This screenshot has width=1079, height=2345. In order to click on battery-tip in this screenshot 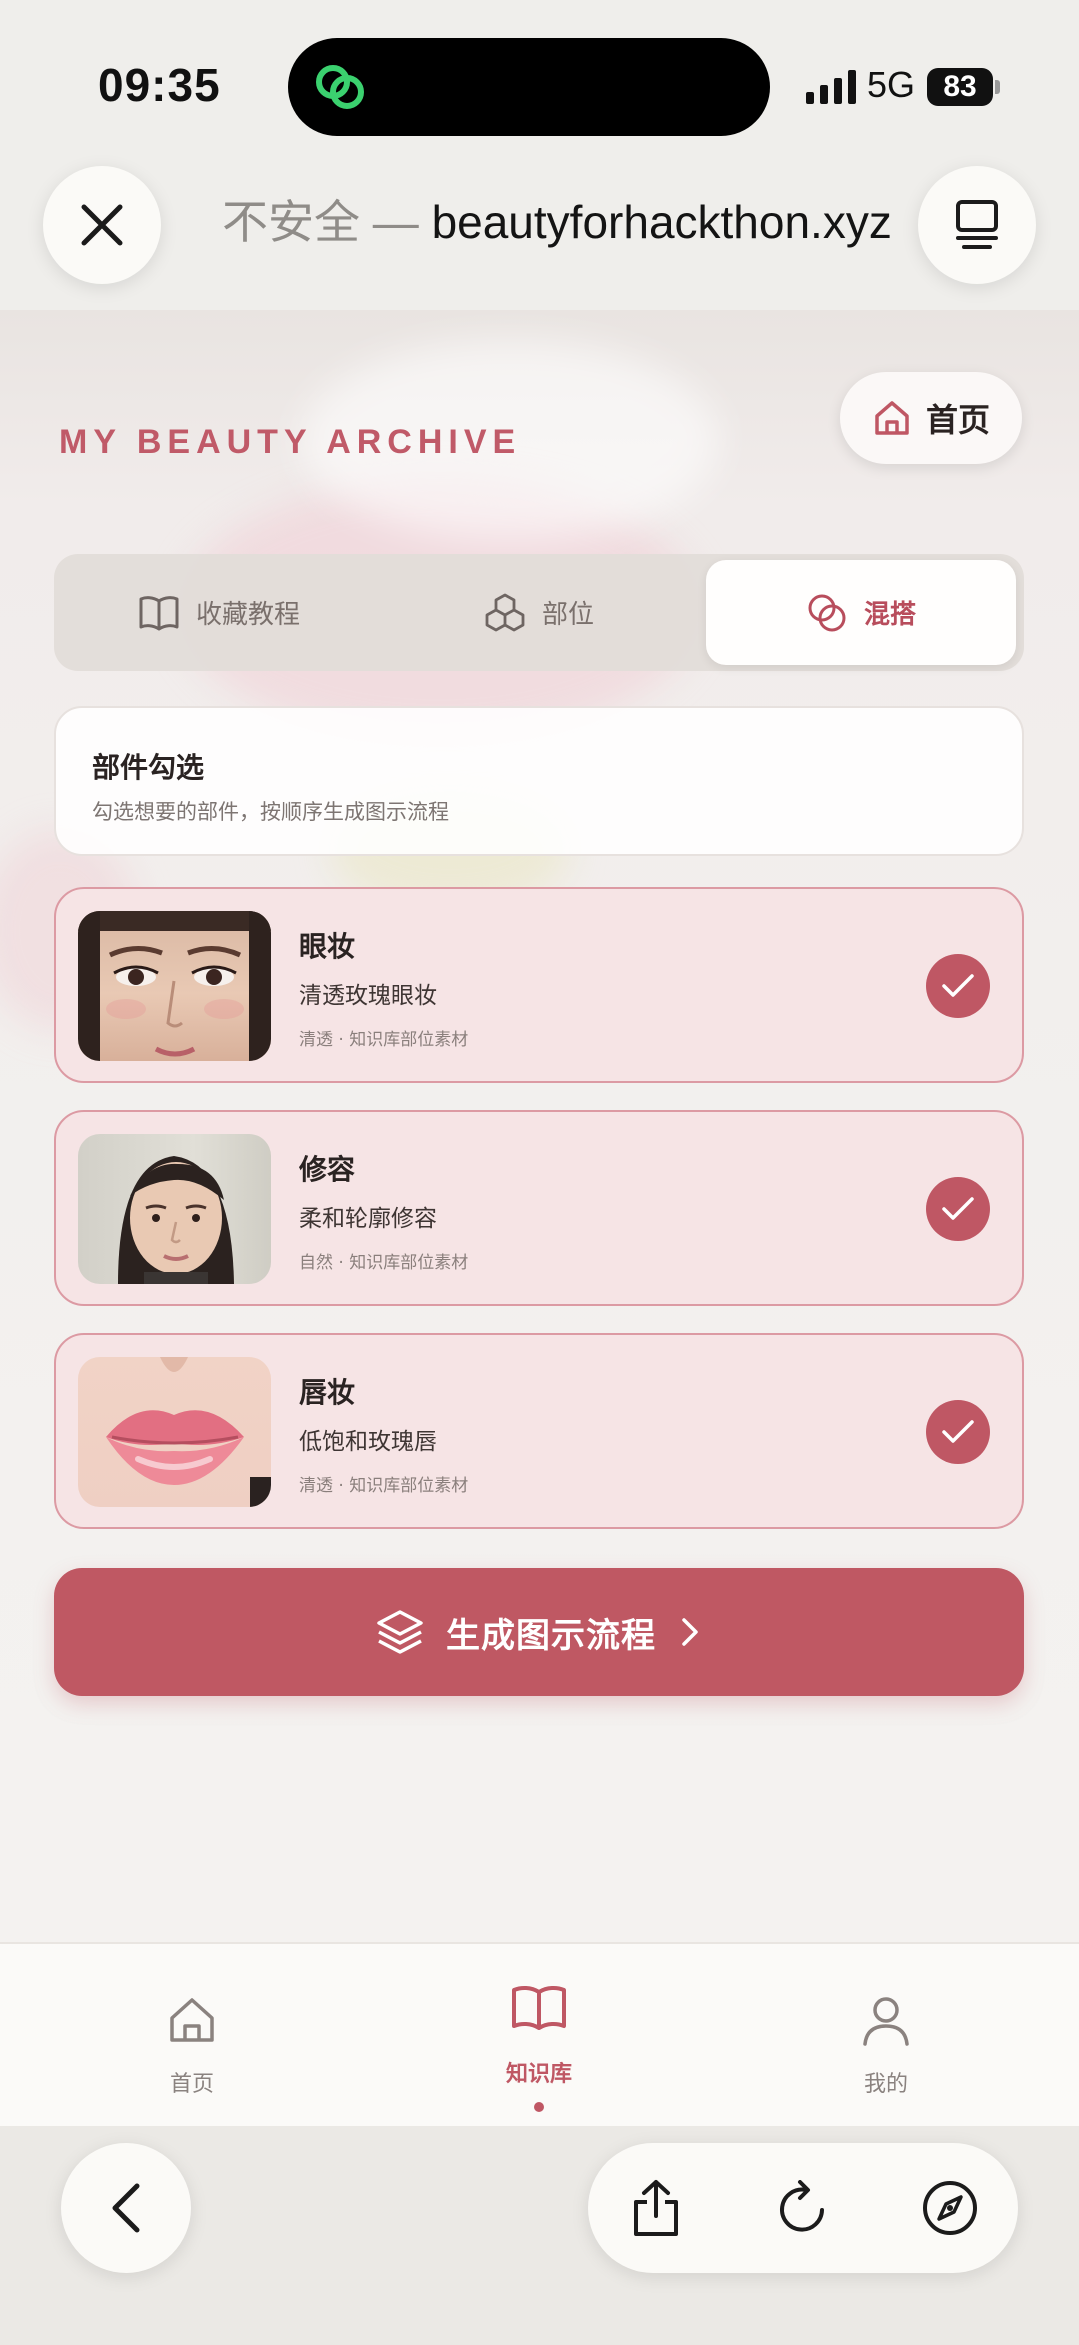, I will do `click(997, 87)`.